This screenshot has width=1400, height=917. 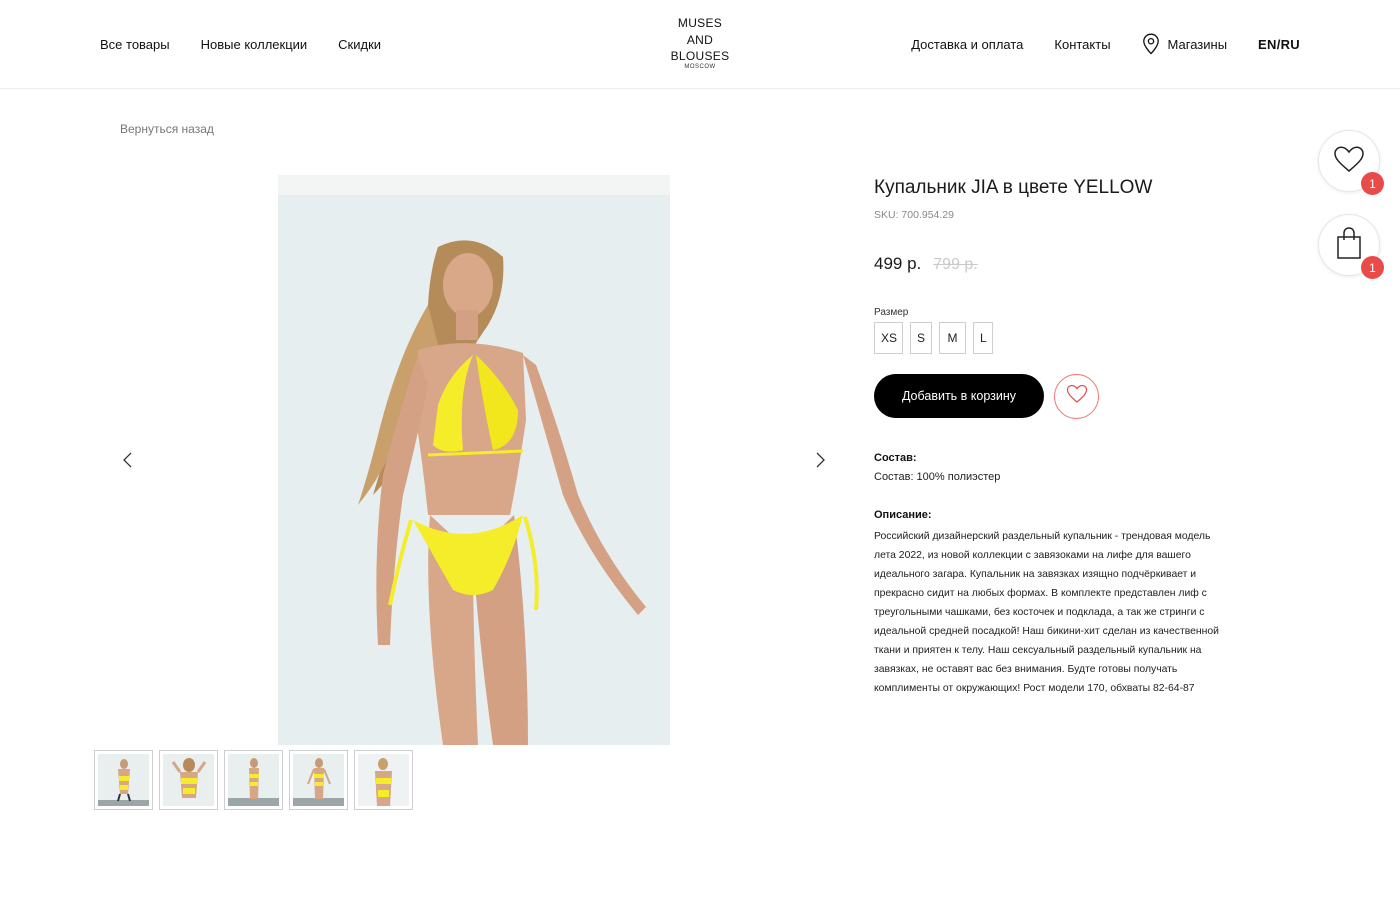 What do you see at coordinates (1372, 183) in the screenshot?
I see `favorites-count-badge: 1` at bounding box center [1372, 183].